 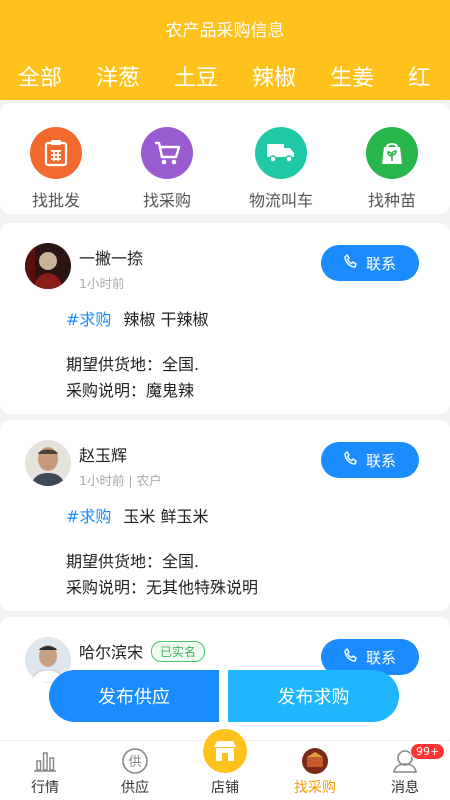 I want to click on quick-actions: 找批发 找采购 物流叫车 找种苗, so click(x=225, y=158).